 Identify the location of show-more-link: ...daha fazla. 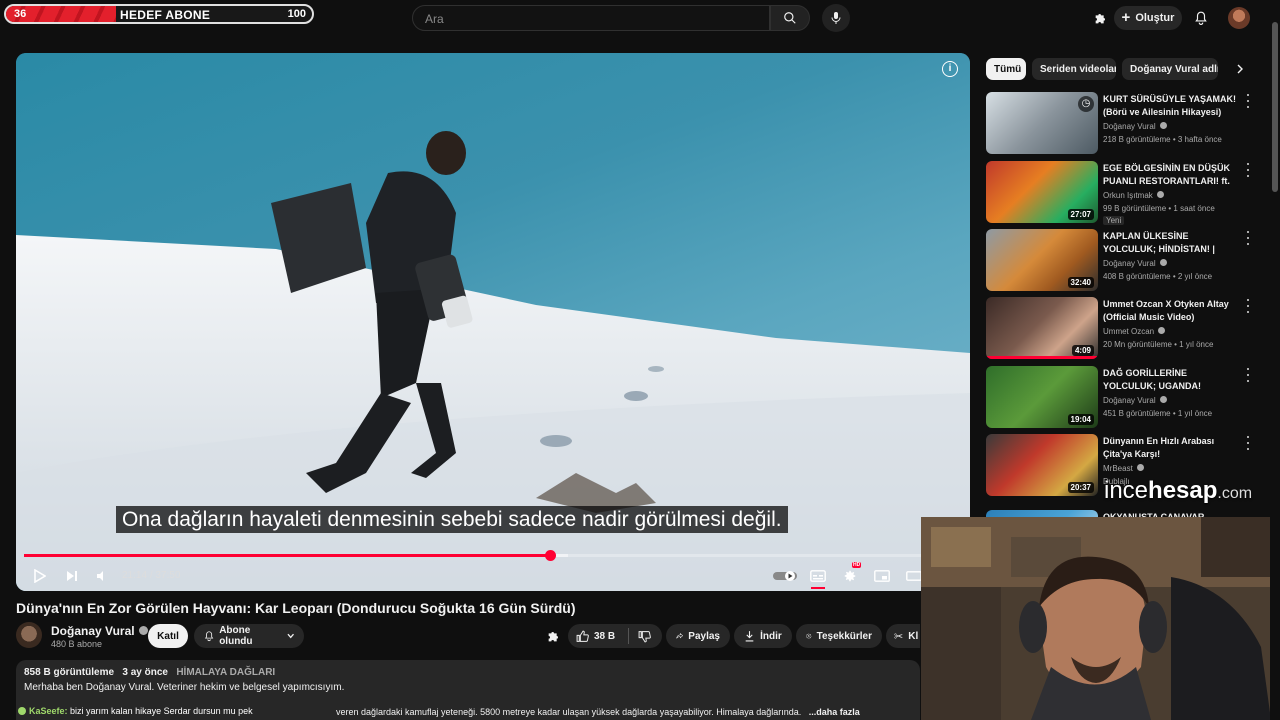
(834, 712).